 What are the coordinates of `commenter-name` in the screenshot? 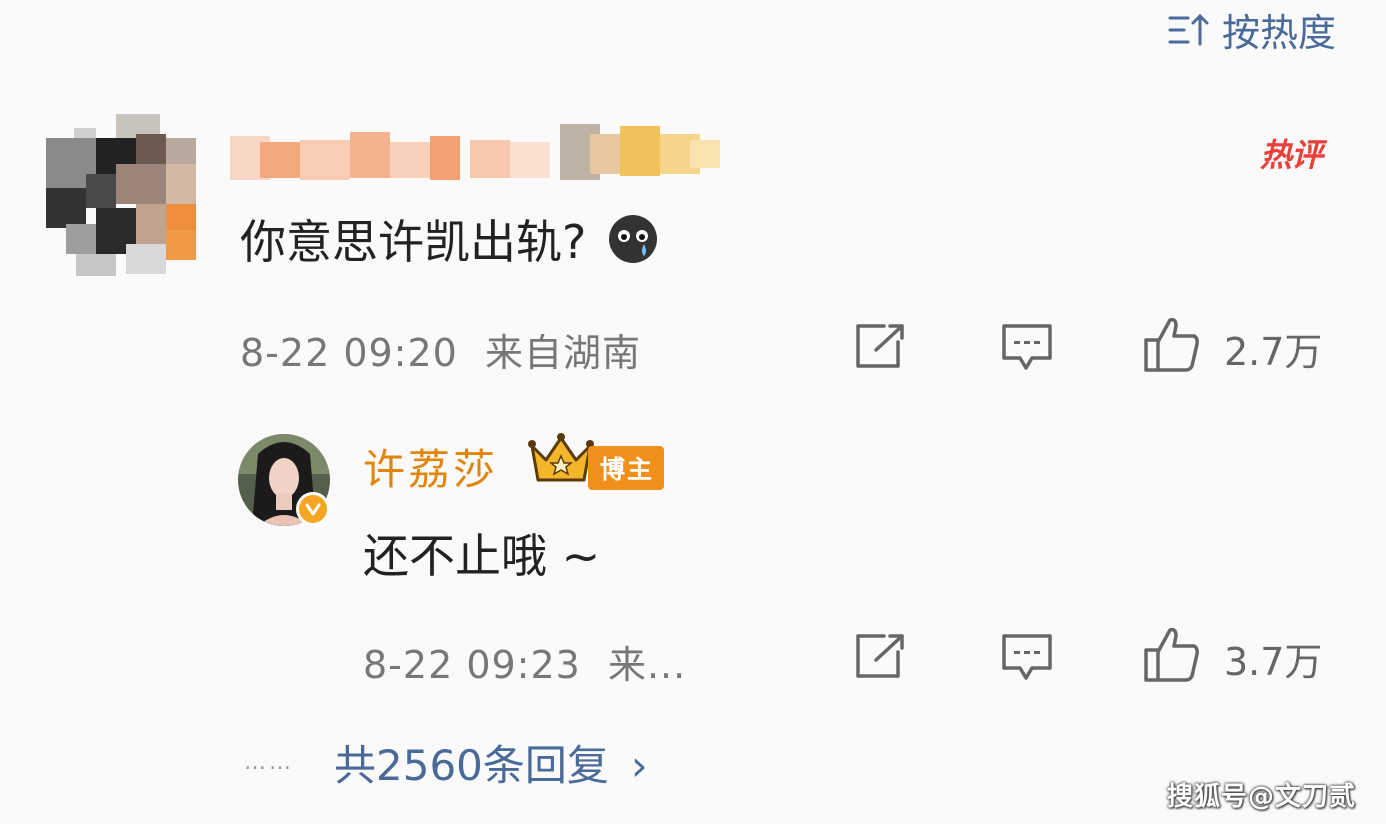 It's located at (475, 150).